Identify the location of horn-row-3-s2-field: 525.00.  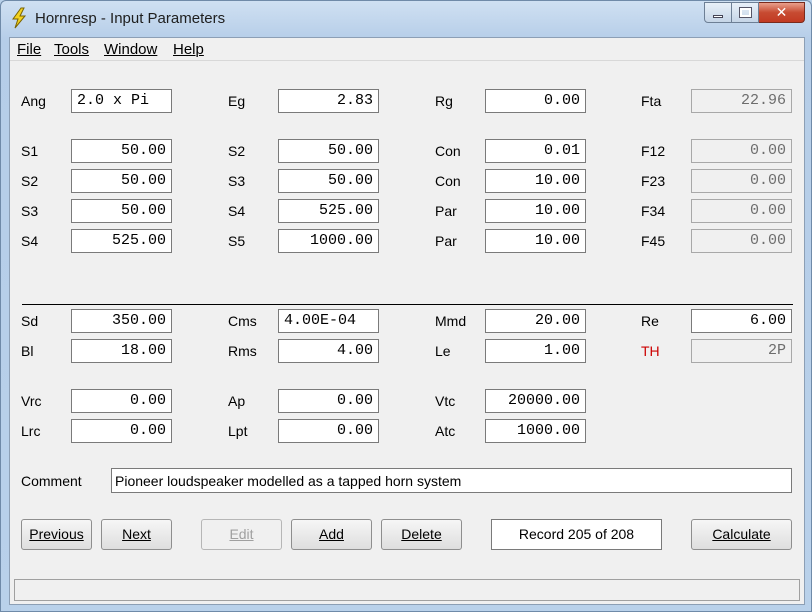
(328, 211).